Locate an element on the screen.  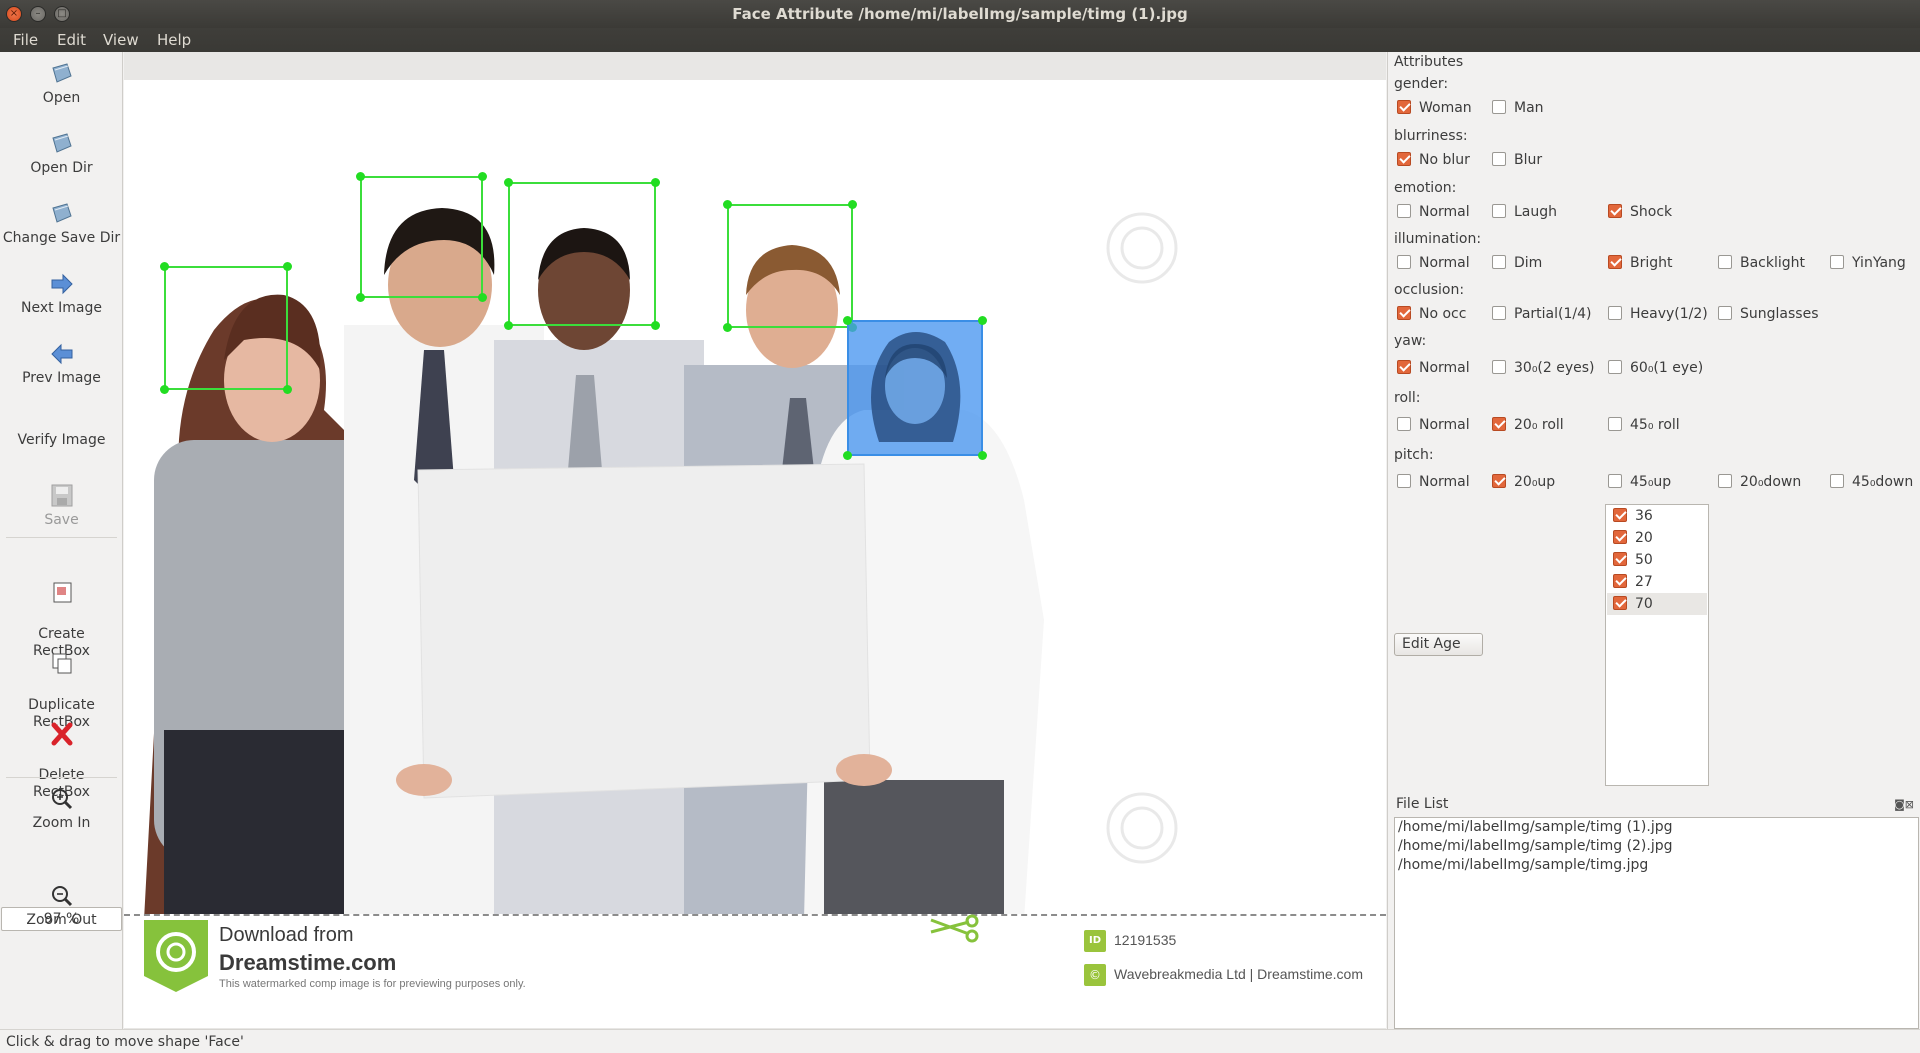
pitch-20-down-checkbox: 20₀down is located at coordinates (1759, 484).